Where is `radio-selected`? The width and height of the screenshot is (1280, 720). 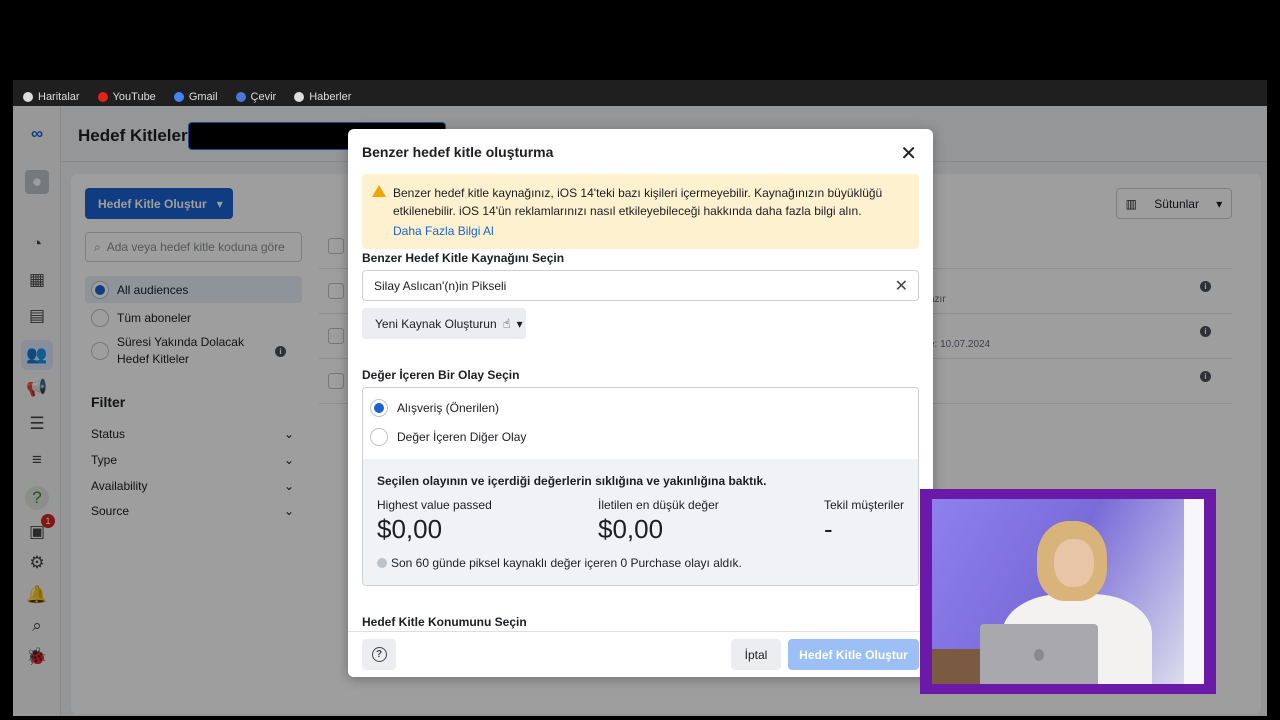
radio-selected is located at coordinates (379, 408).